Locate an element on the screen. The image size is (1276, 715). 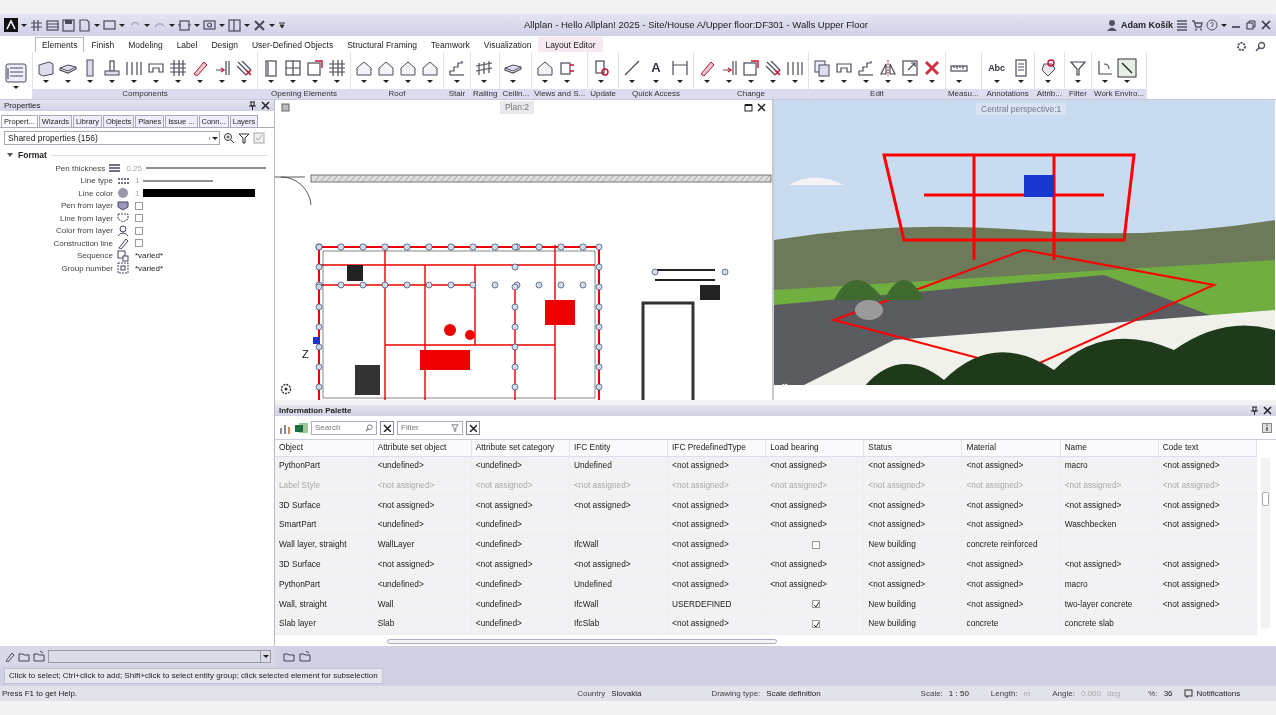
user-icon is located at coordinates (1112, 25).